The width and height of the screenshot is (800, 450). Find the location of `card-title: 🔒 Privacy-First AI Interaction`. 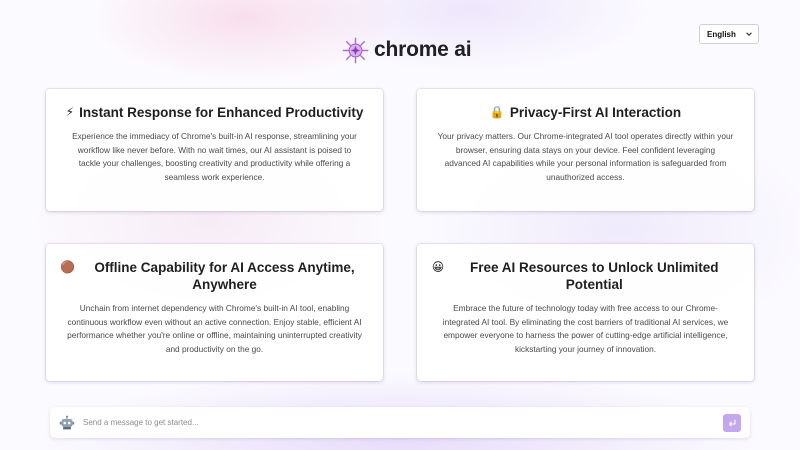

card-title: 🔒 Privacy-First AI Interaction is located at coordinates (585, 112).